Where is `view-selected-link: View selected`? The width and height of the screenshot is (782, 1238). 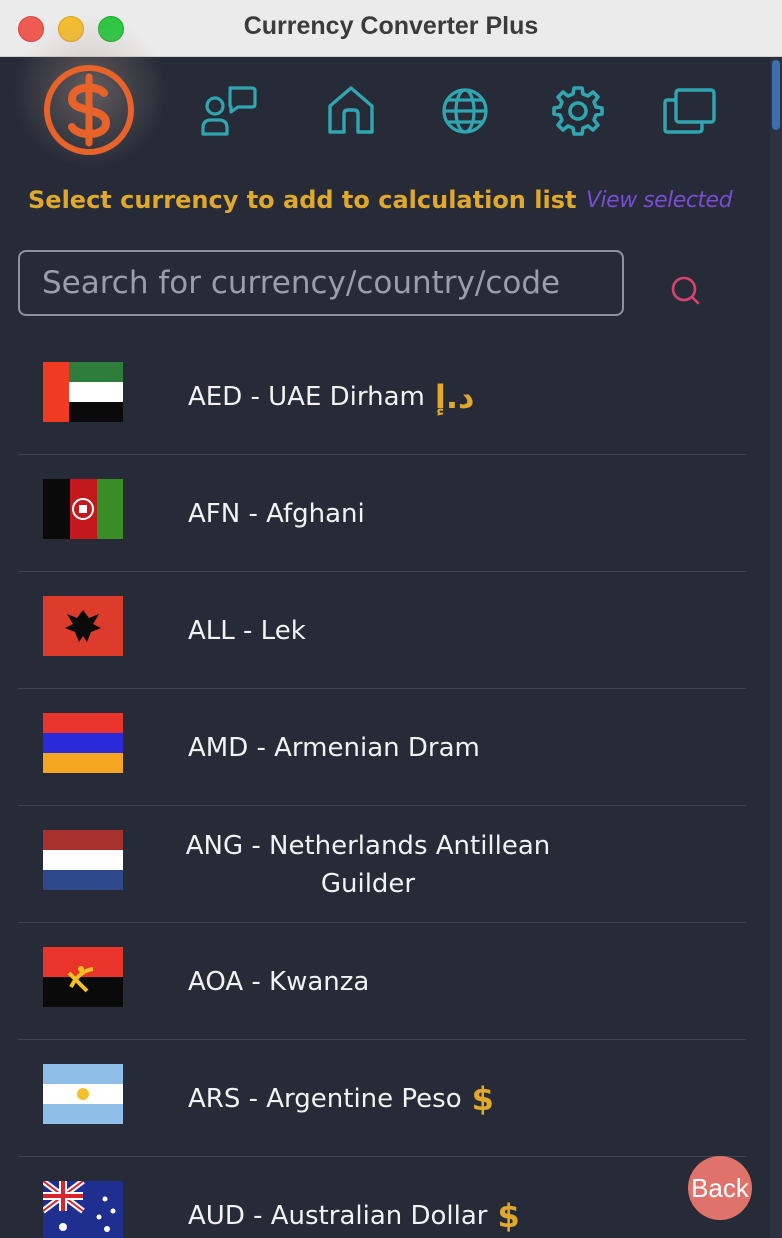 view-selected-link: View selected is located at coordinates (659, 200).